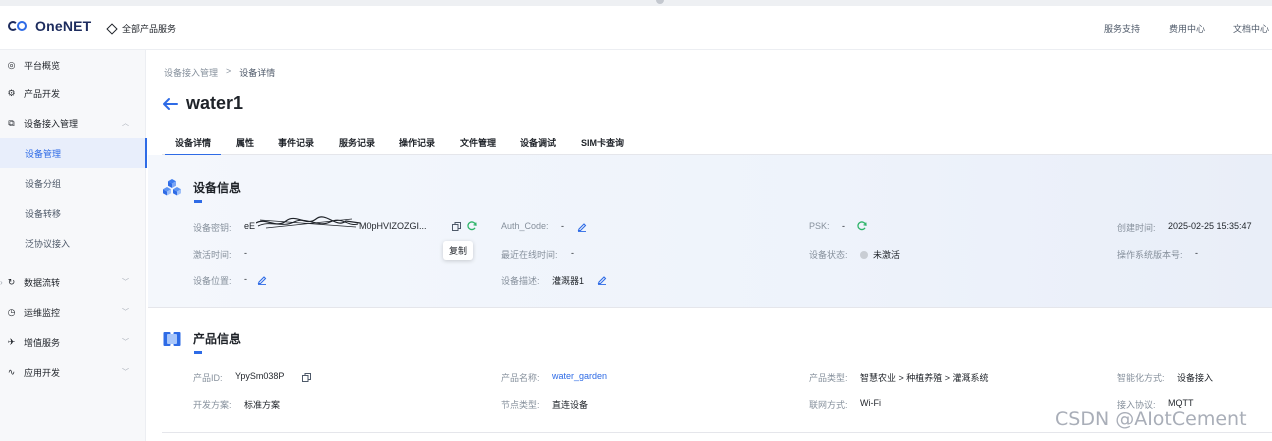  What do you see at coordinates (660, 2) in the screenshot?
I see `scroll-indicator` at bounding box center [660, 2].